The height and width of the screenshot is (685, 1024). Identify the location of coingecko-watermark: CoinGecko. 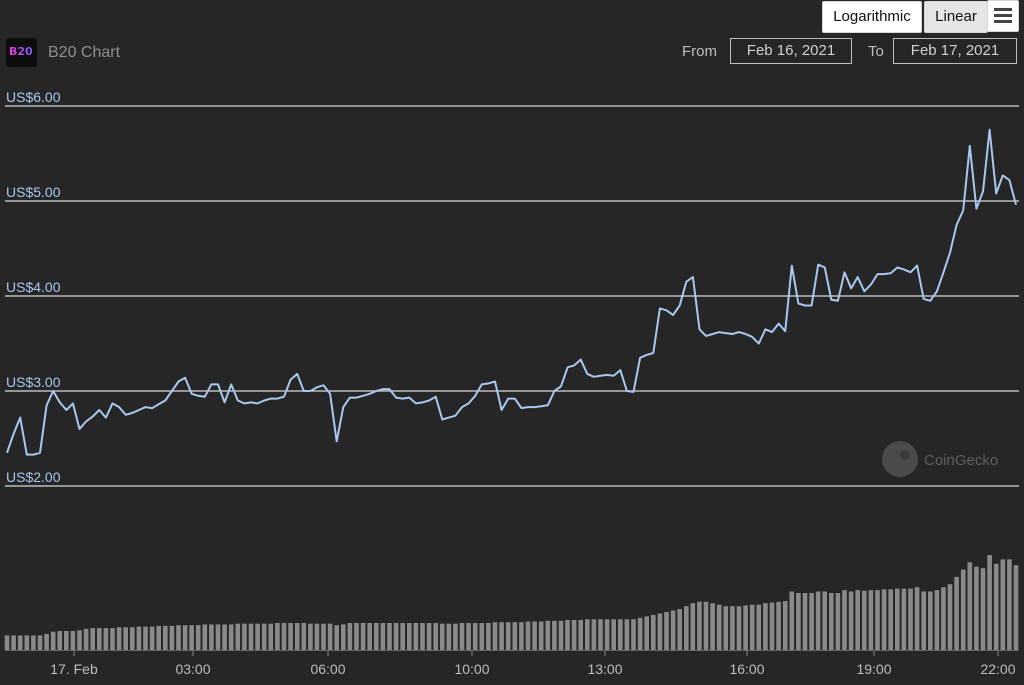
(940, 459).